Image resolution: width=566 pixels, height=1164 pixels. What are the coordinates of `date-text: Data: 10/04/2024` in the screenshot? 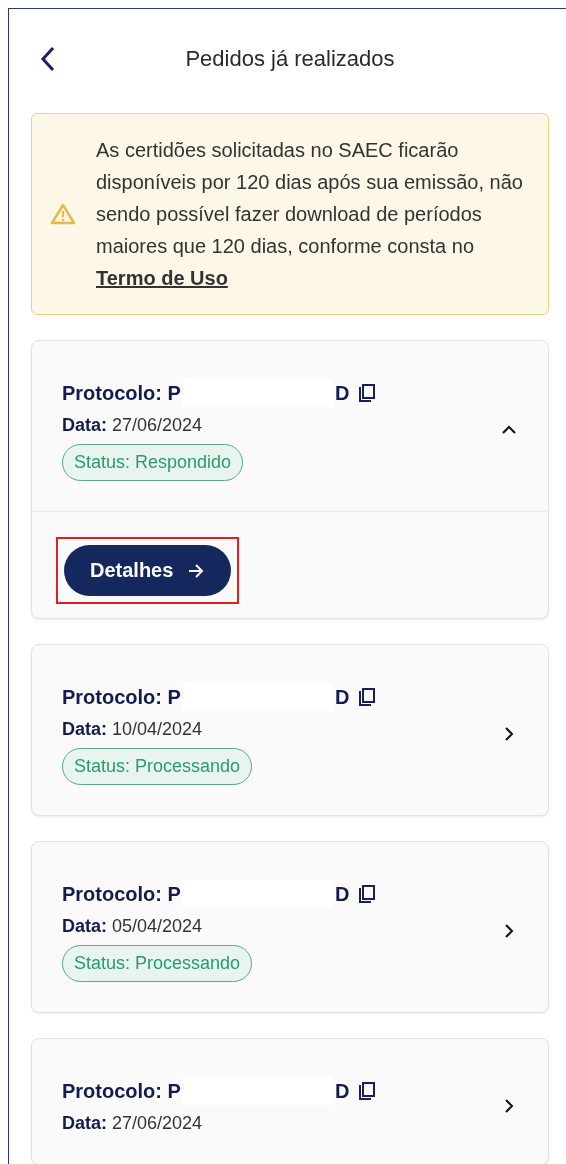 It's located at (132, 729).